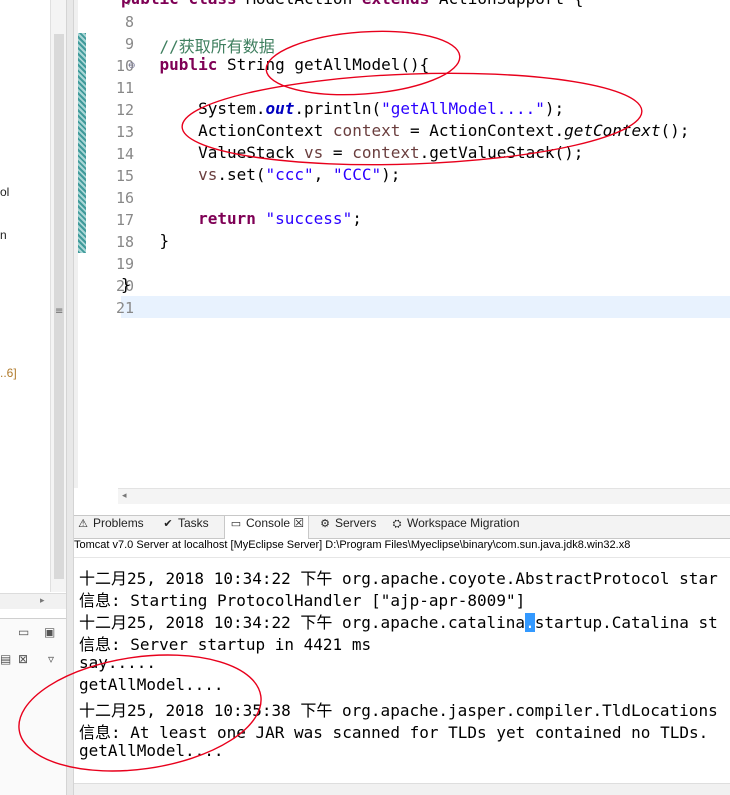 This screenshot has width=730, height=795. What do you see at coordinates (227, 130) in the screenshot?
I see `code-token: ActionContext` at bounding box center [227, 130].